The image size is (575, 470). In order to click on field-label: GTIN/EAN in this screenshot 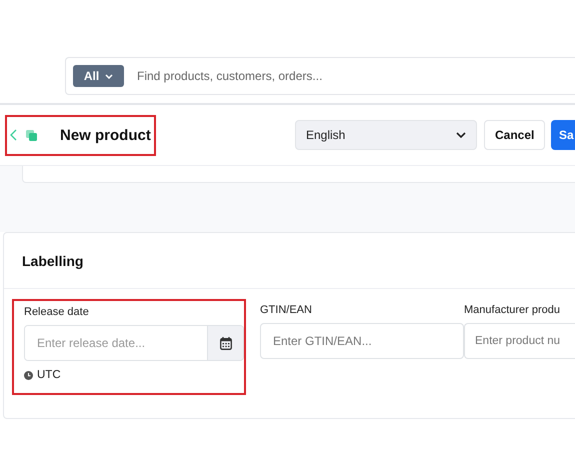, I will do `click(286, 310)`.